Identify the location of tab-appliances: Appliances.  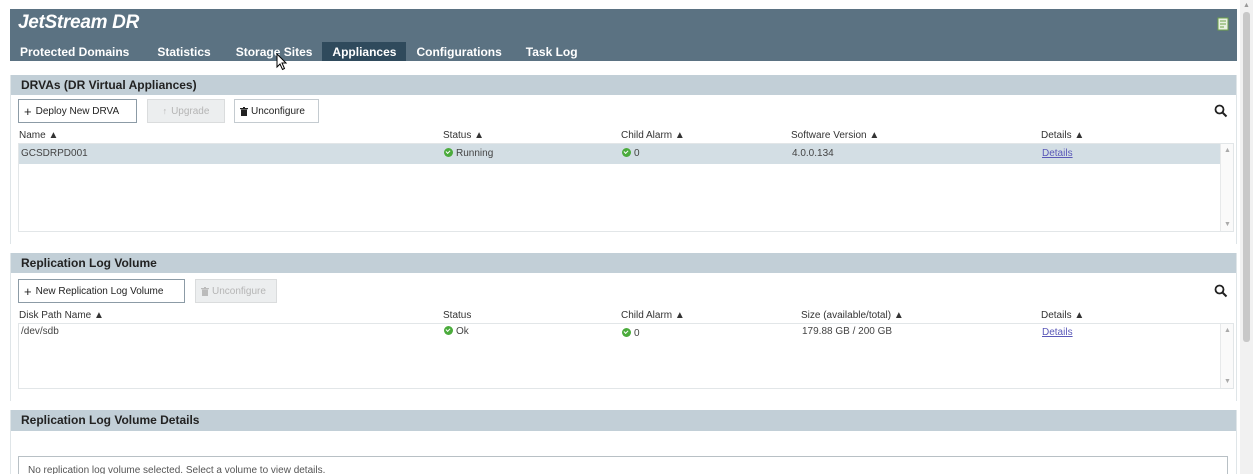
(364, 51).